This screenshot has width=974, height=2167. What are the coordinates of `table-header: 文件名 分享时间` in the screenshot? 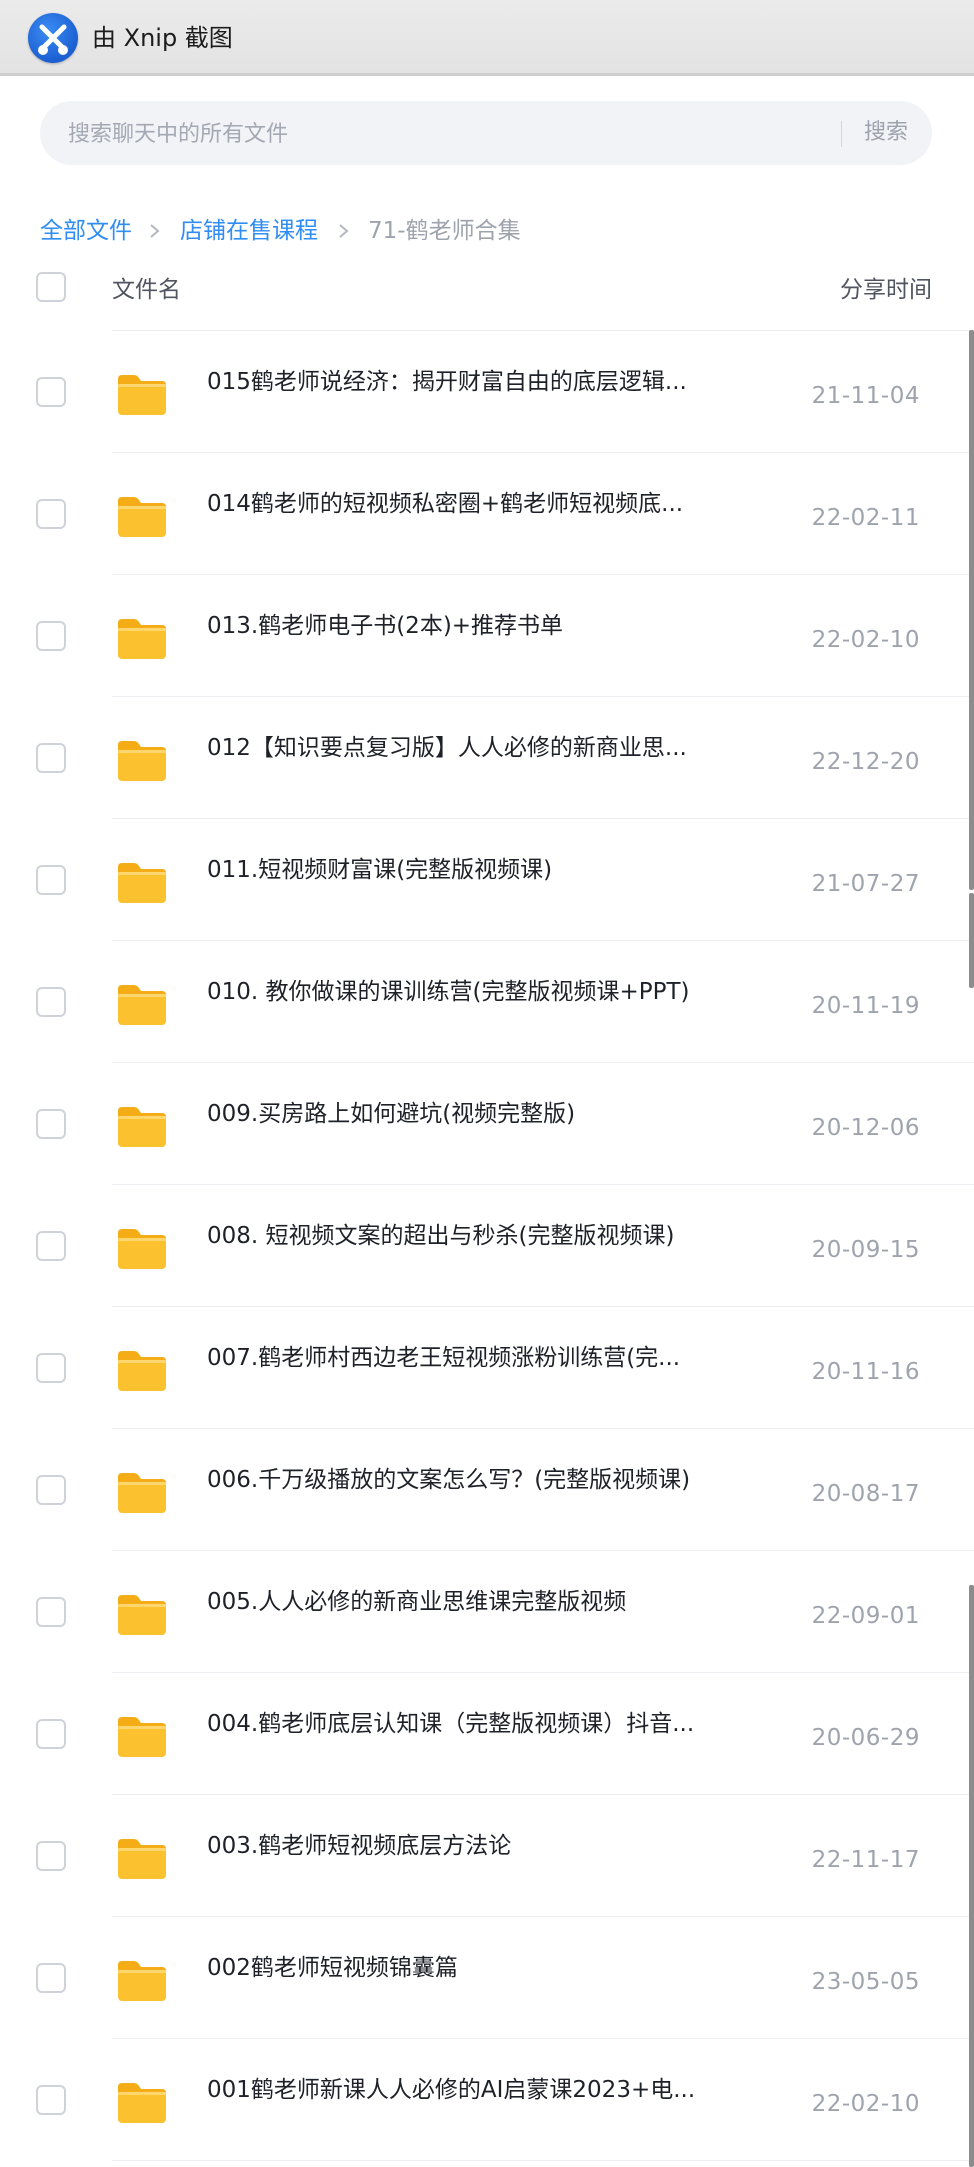 It's located at (487, 300).